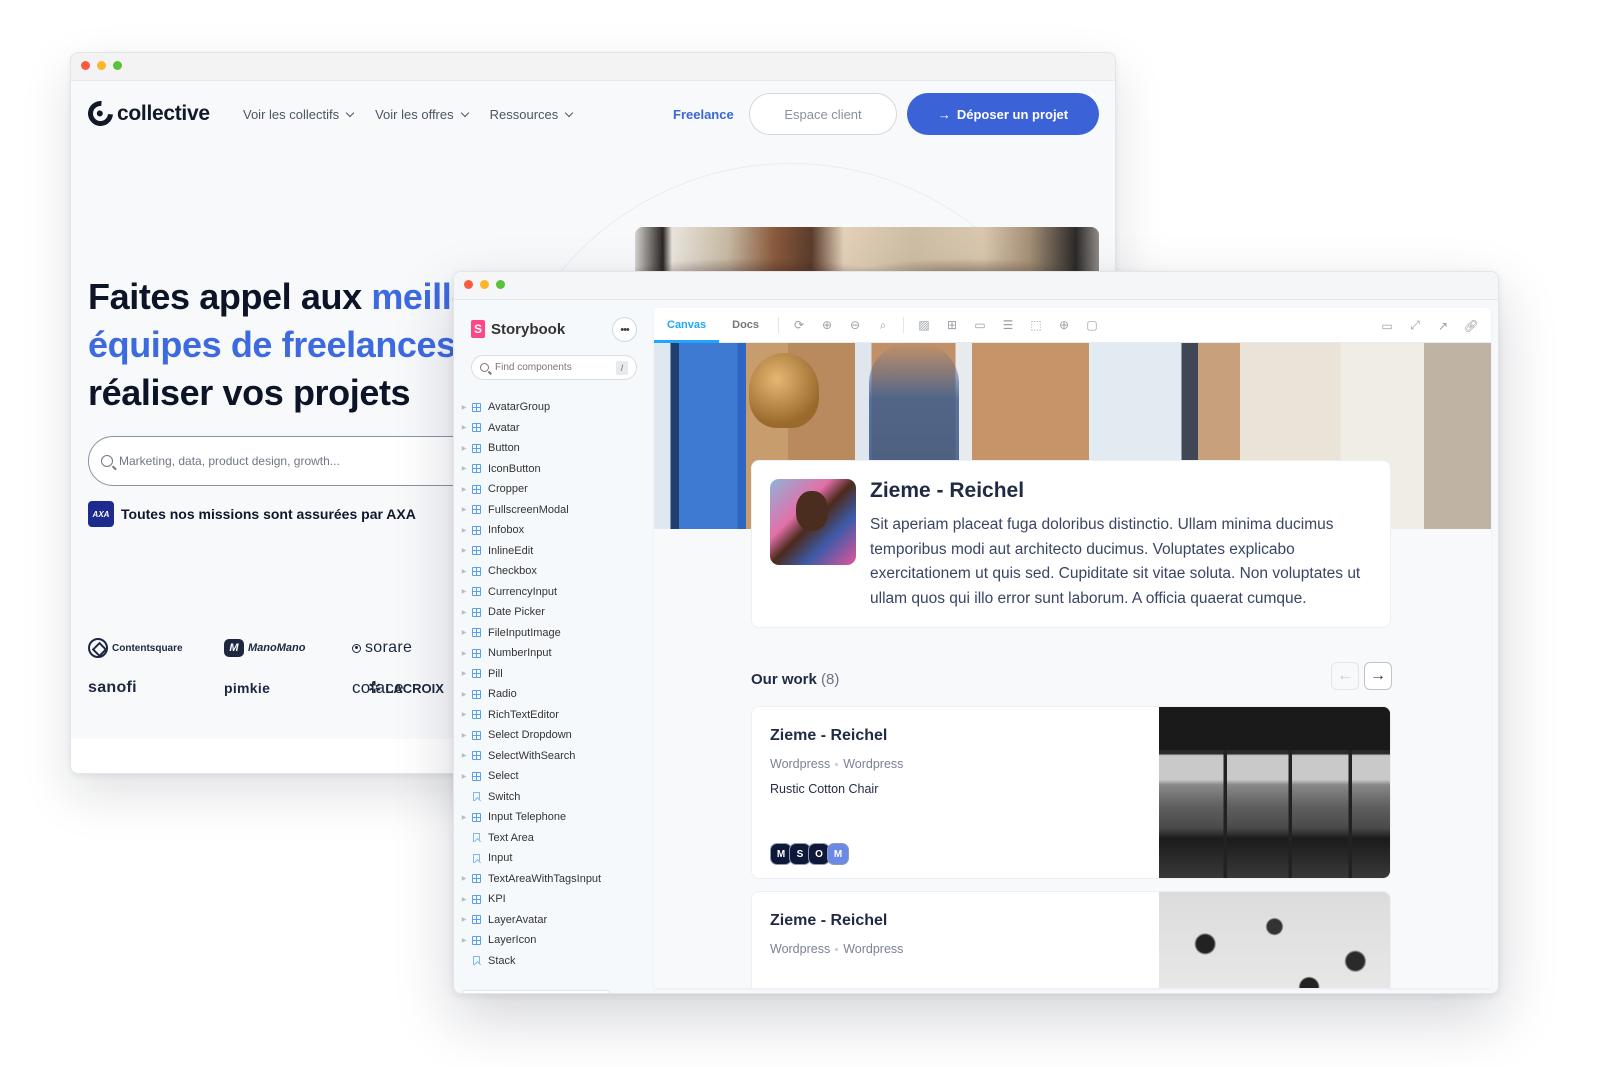 The image size is (1600, 1067). What do you see at coordinates (555, 530) in the screenshot?
I see `tree-item: ▶ Infobox` at bounding box center [555, 530].